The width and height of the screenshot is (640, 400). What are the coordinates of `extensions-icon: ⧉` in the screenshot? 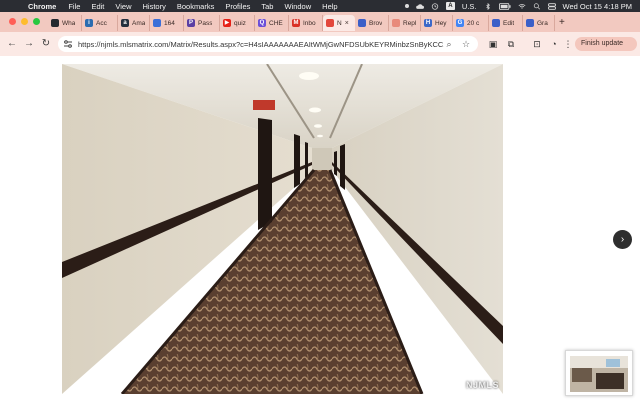 It's located at (511, 44).